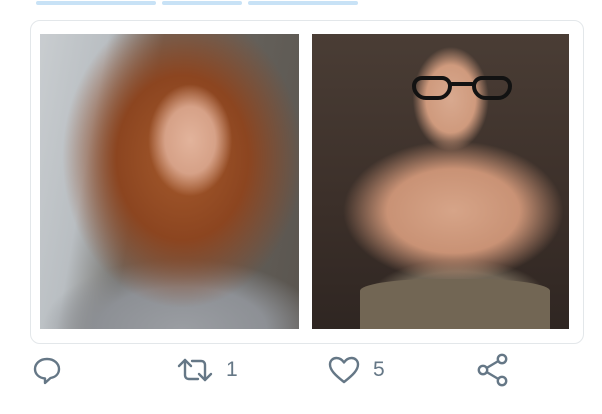 The width and height of the screenshot is (602, 414). What do you see at coordinates (301, 370) in the screenshot?
I see `tweet-action-bar: 1 5` at bounding box center [301, 370].